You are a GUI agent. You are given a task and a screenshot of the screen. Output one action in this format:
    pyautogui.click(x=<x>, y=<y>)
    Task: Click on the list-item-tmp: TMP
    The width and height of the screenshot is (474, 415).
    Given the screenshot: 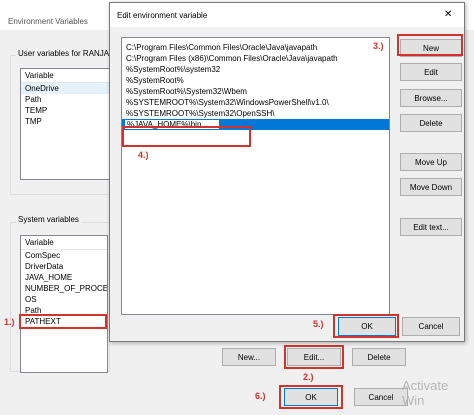 What is the action you would take?
    pyautogui.click(x=65, y=121)
    